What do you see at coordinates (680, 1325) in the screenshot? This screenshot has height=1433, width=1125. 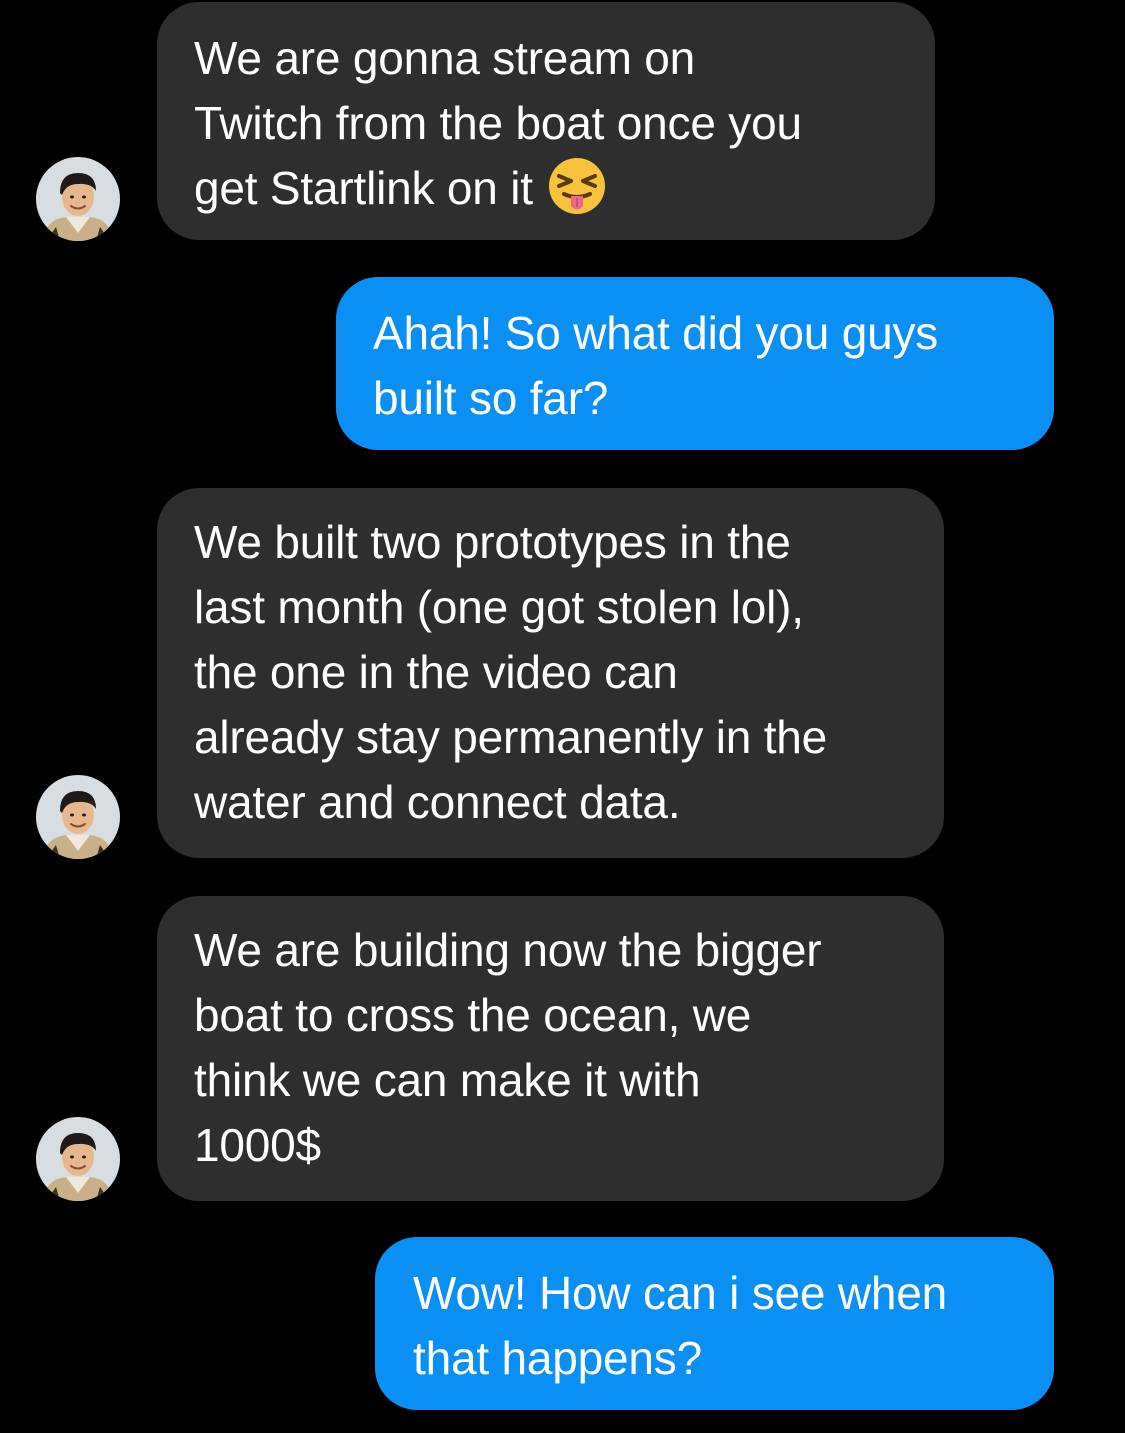 I see `message-text: Wow! How can i see when that happens?` at bounding box center [680, 1325].